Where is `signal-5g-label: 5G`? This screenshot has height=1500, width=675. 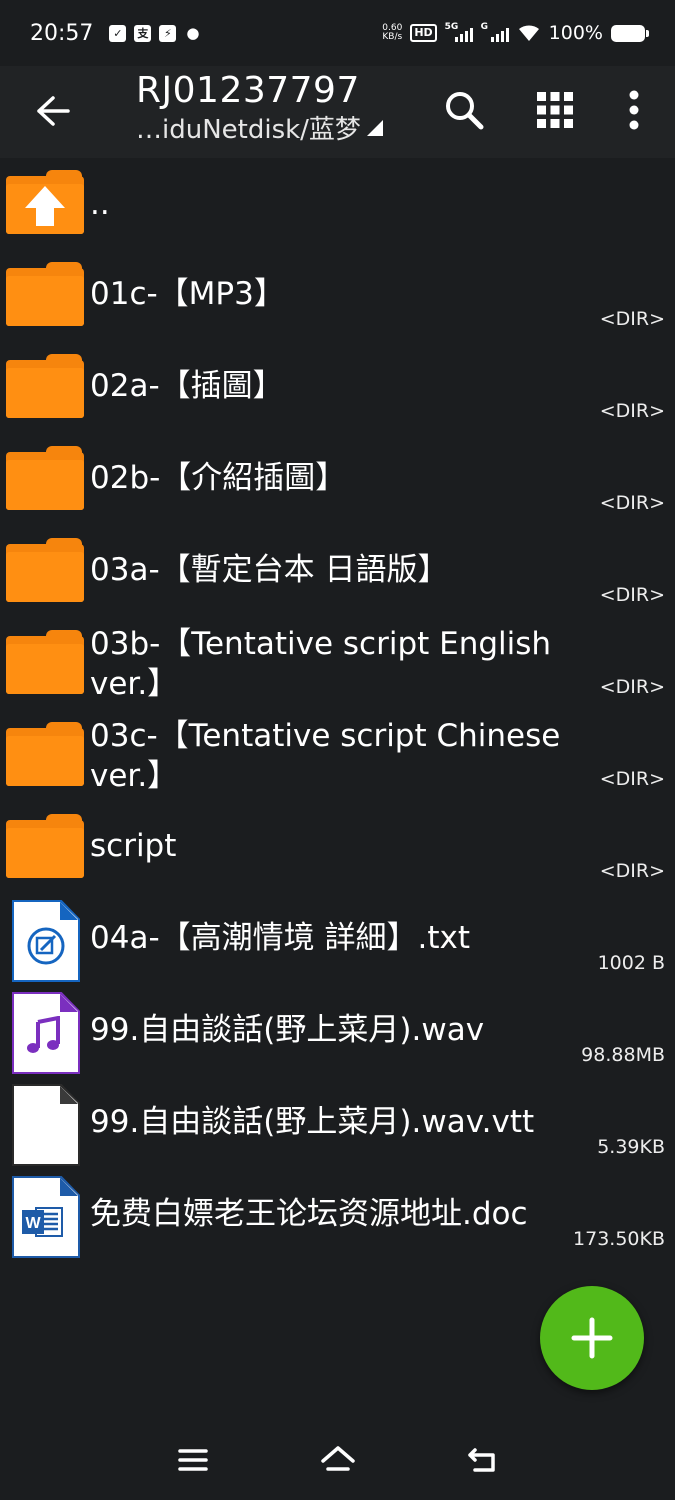
signal-5g-label: 5G is located at coordinates (451, 27).